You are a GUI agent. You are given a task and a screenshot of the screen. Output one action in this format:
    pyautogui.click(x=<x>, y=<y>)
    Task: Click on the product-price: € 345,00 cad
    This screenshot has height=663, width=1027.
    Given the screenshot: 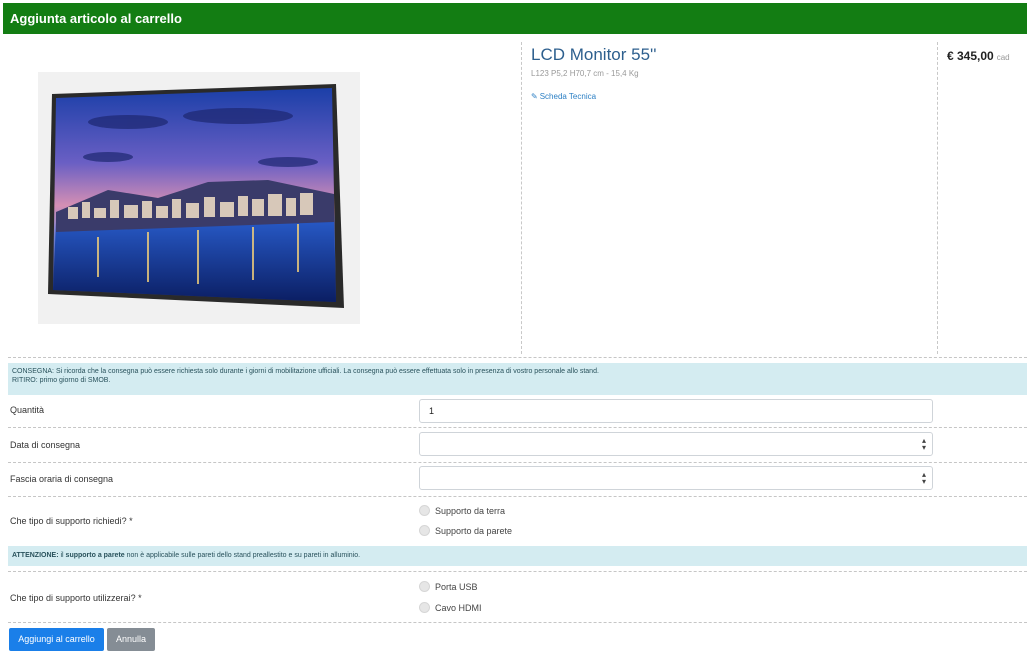 What is the action you would take?
    pyautogui.click(x=978, y=56)
    